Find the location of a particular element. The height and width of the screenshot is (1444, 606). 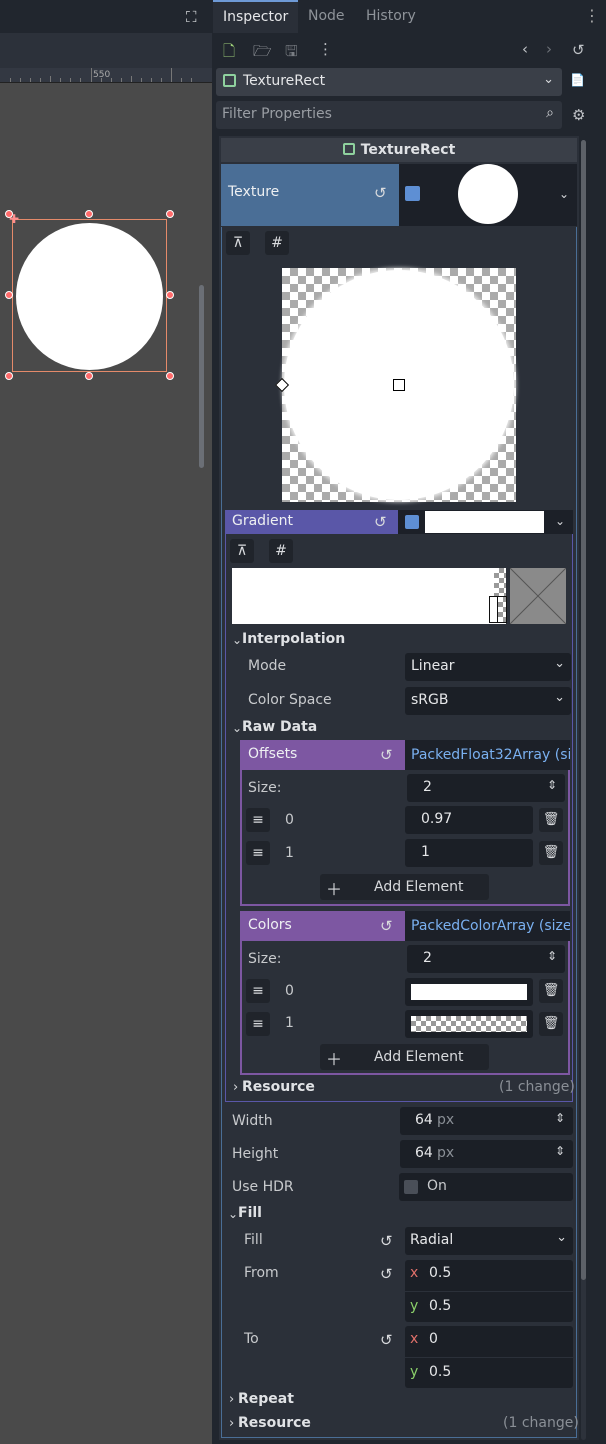

doc-icon: 📄 is located at coordinates (577, 80).